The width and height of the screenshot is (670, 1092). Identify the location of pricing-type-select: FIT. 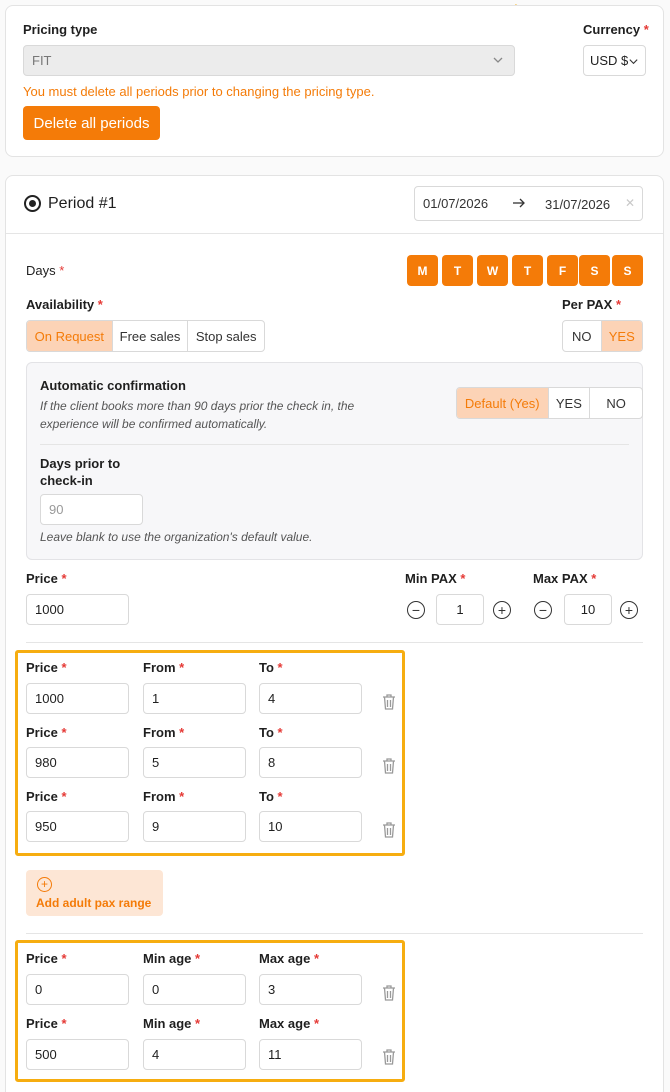
(269, 60).